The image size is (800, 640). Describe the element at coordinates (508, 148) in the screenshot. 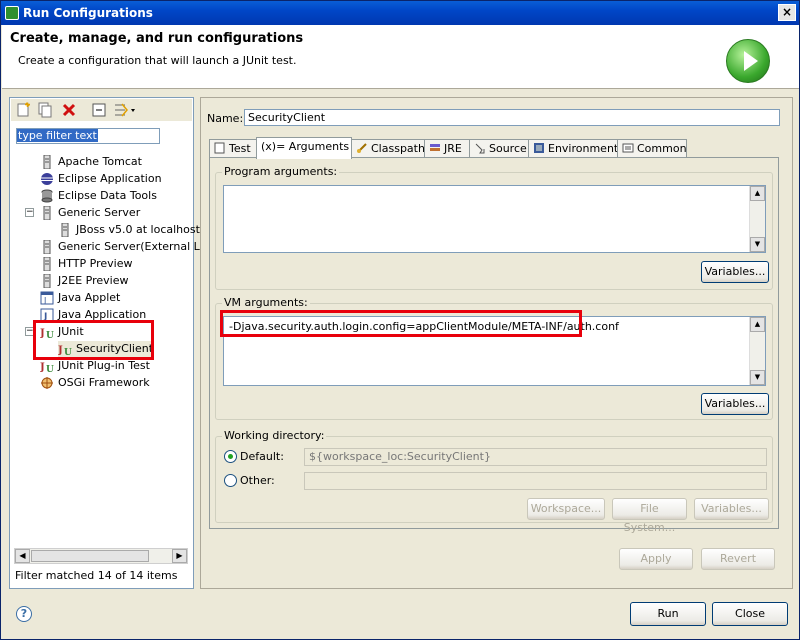

I see `tab-label: Source` at that location.